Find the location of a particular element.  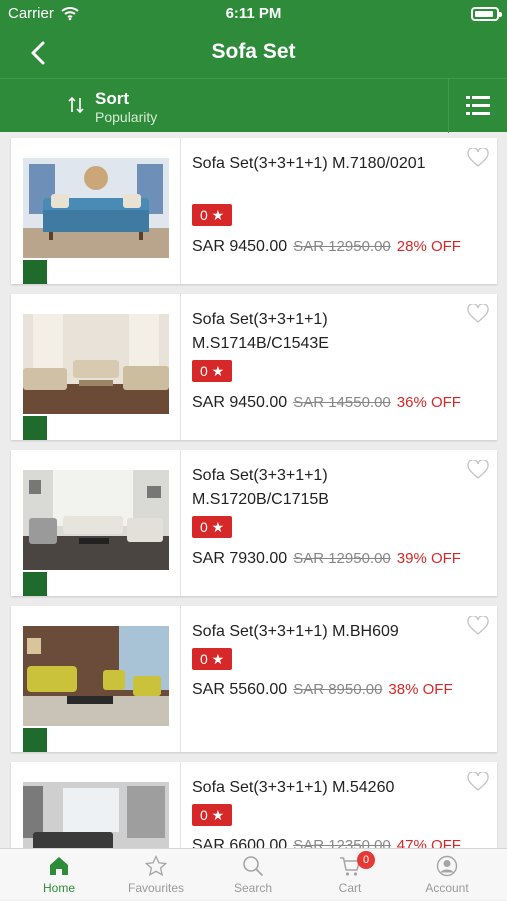

cart-count-badge: 0 is located at coordinates (366, 860).